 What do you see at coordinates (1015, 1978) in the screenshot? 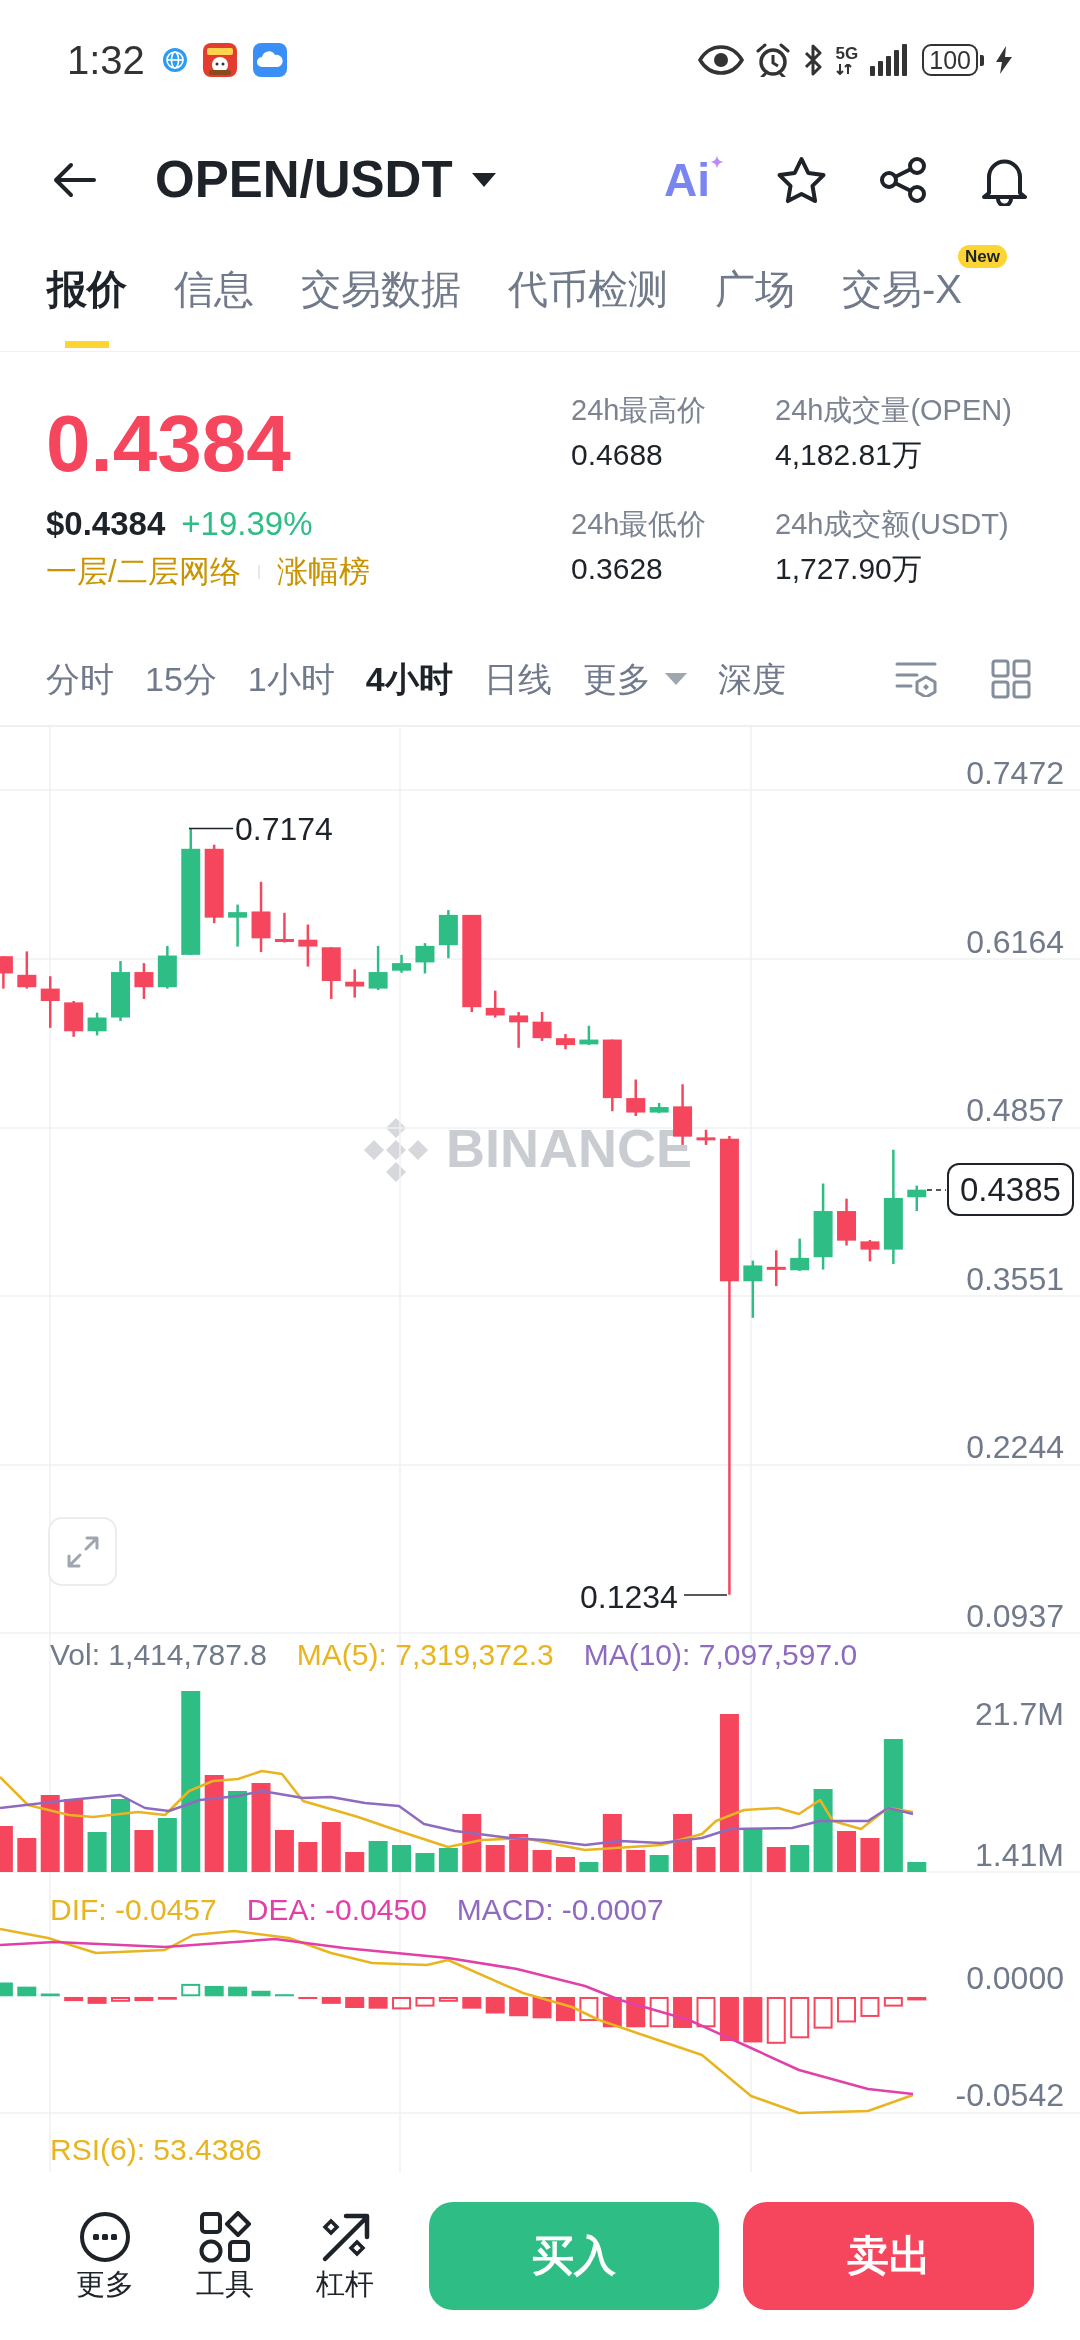
I see `axis-label: 0.0000` at bounding box center [1015, 1978].